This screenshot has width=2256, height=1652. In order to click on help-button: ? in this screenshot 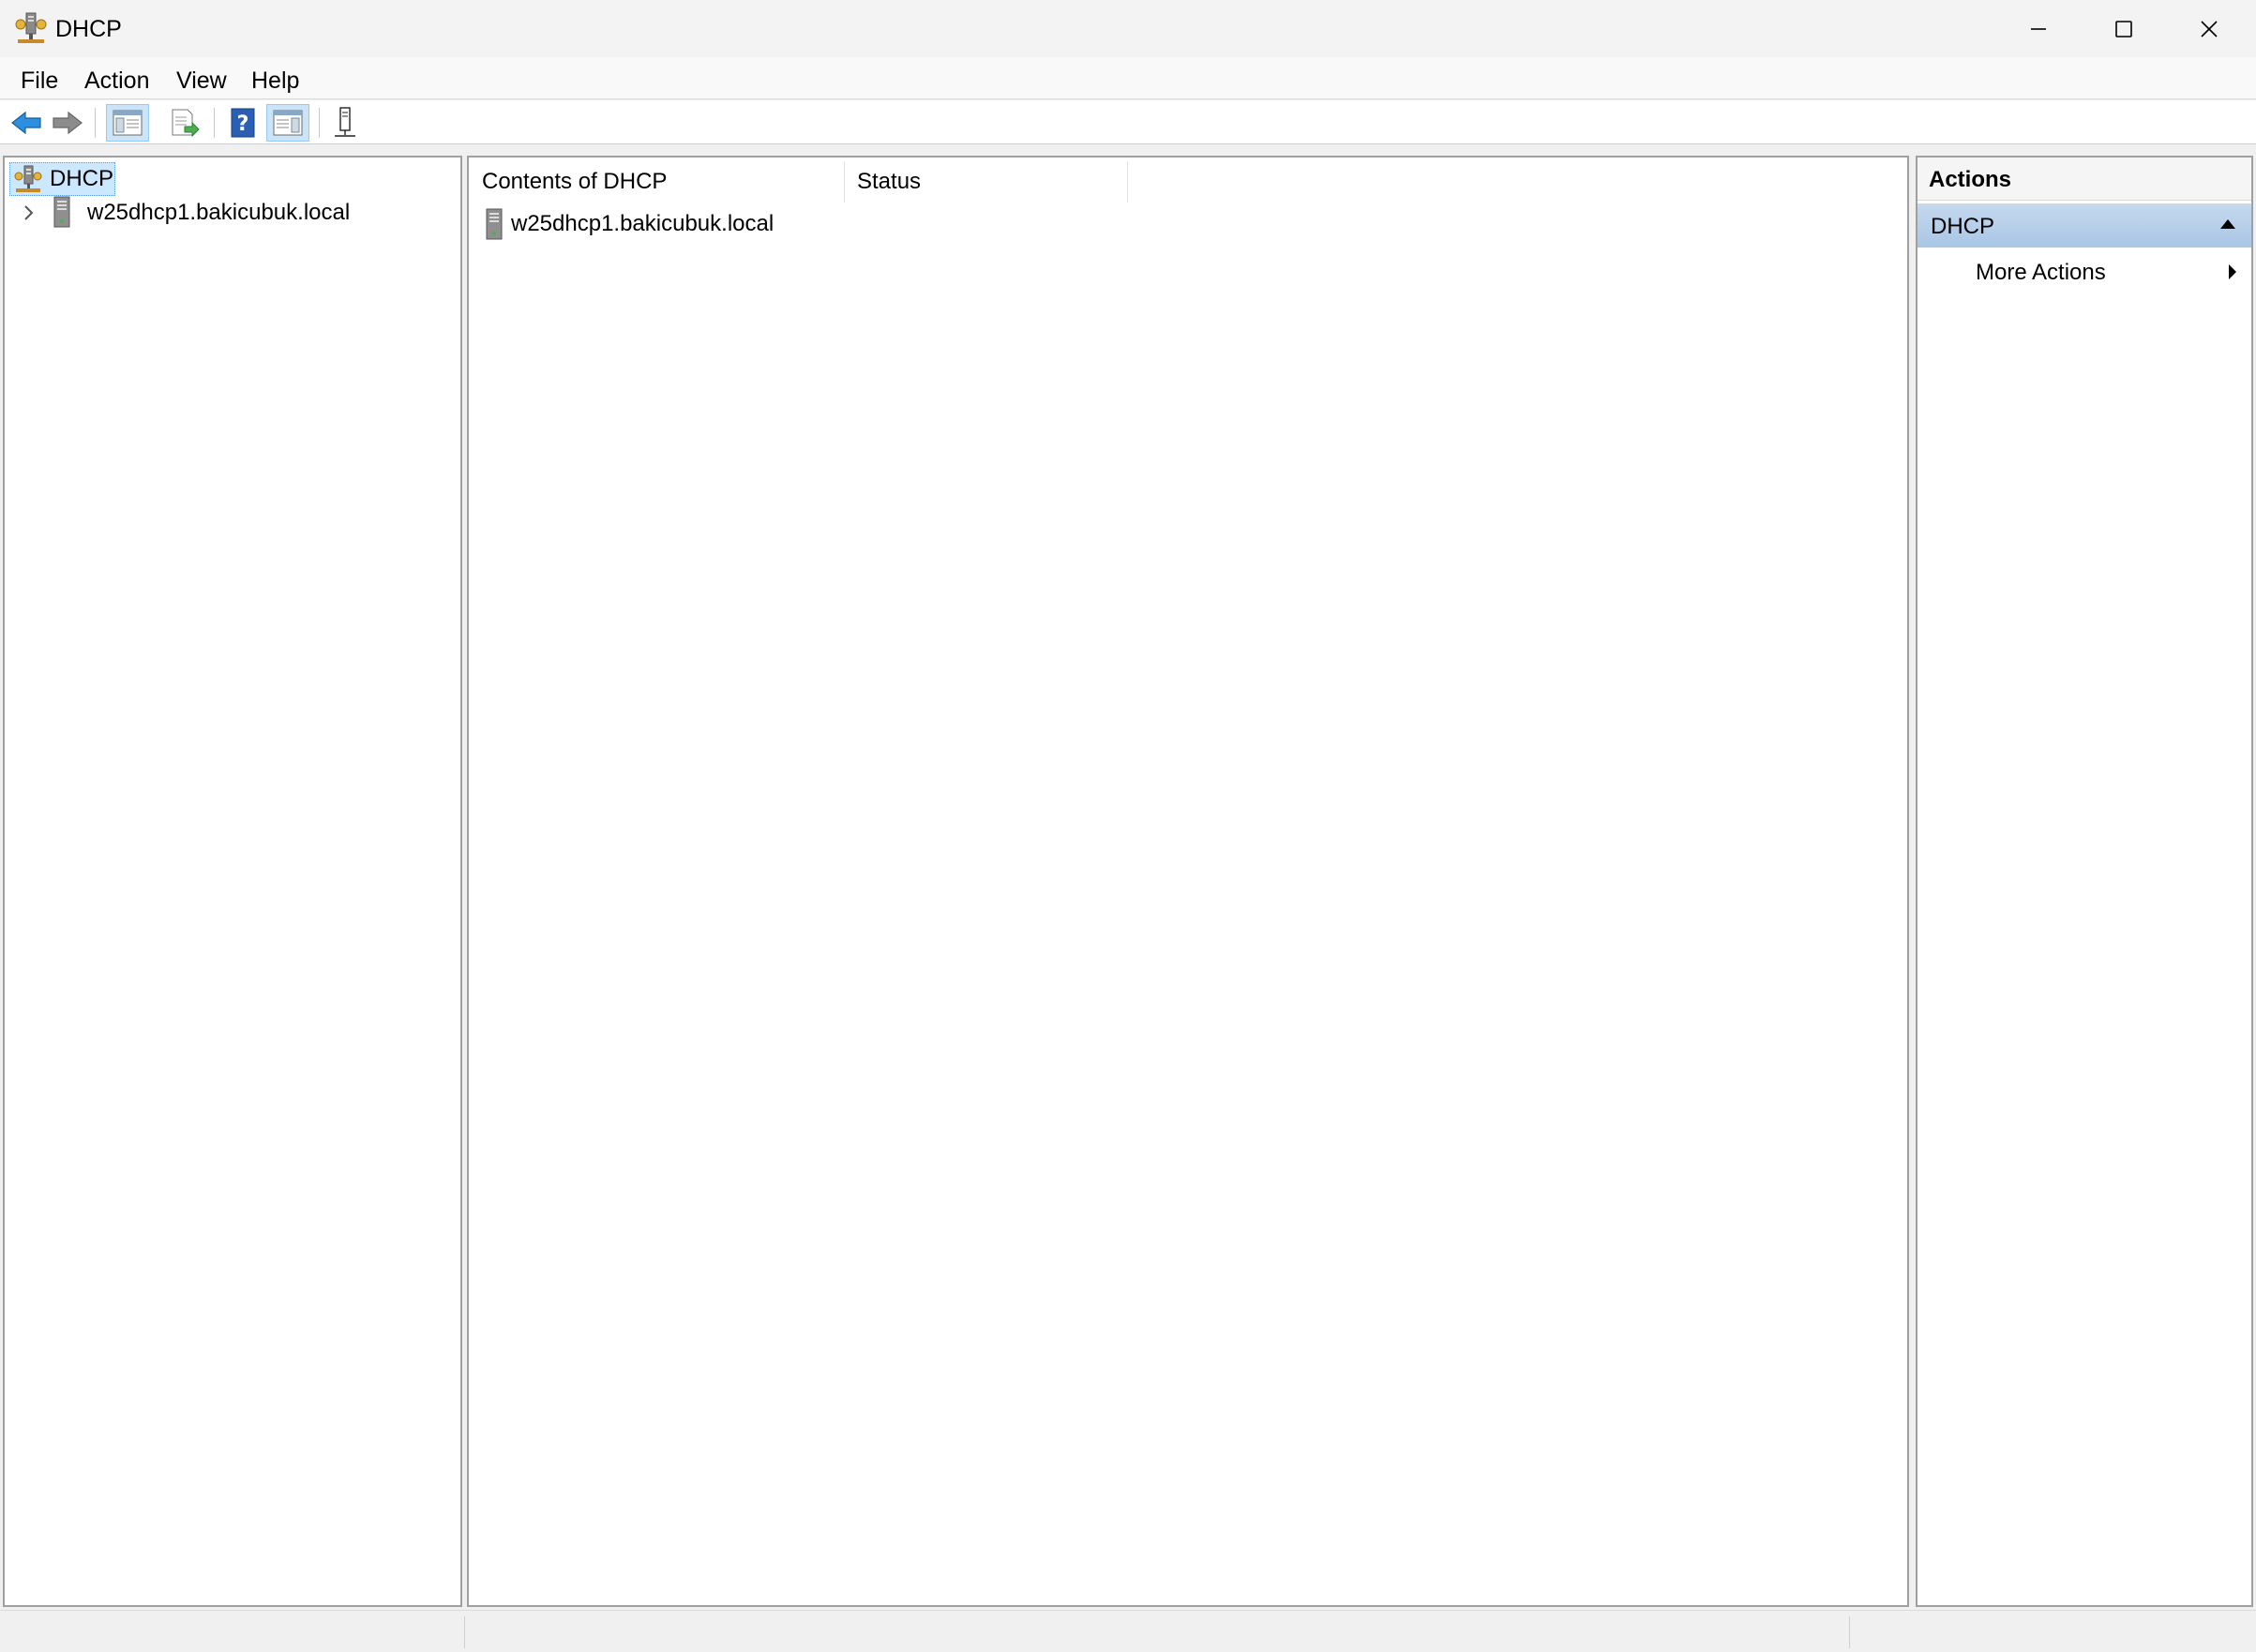, I will do `click(243, 123)`.